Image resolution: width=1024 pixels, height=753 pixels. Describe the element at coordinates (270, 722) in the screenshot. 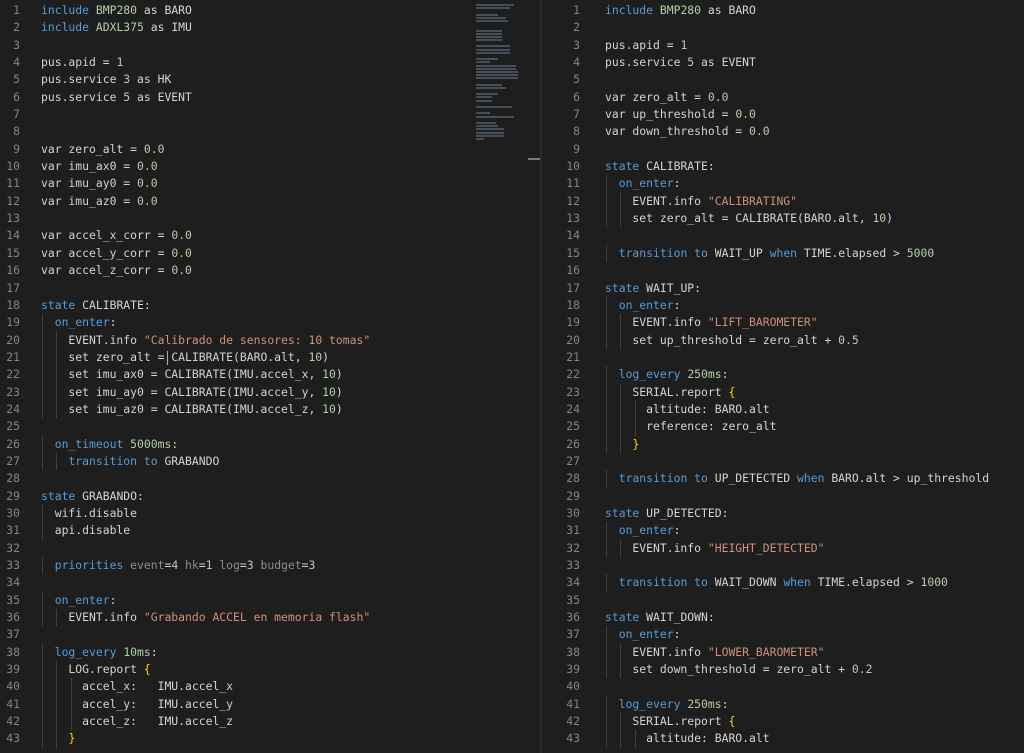

I see `code-line: 42 accel_z: IMU.accel_z` at that location.